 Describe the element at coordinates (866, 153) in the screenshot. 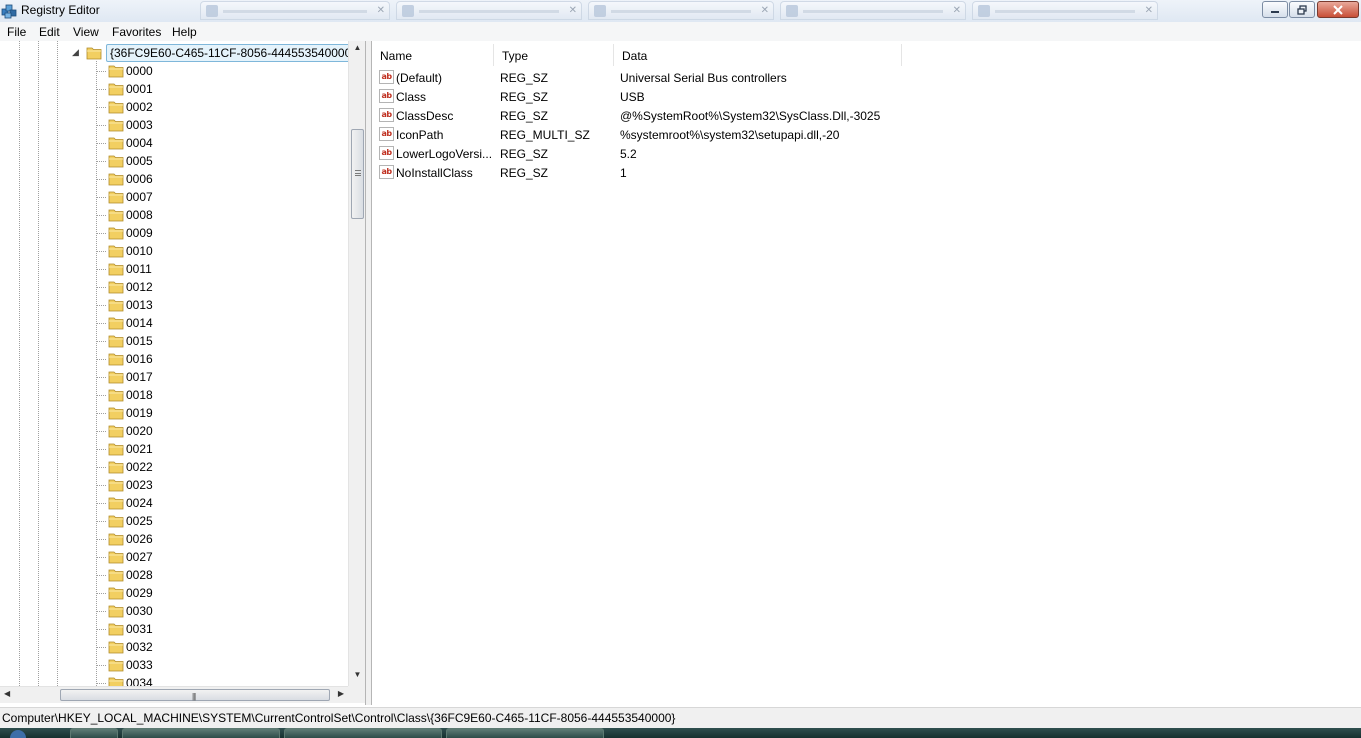

I see `value-row: ab LowerLogoVersi... REG_SZ 5.2` at that location.